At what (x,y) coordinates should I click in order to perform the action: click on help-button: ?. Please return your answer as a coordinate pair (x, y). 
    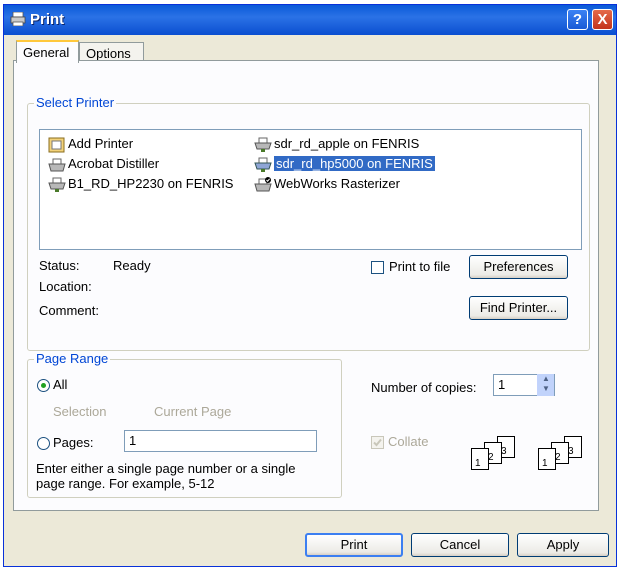
    Looking at the image, I should click on (577, 19).